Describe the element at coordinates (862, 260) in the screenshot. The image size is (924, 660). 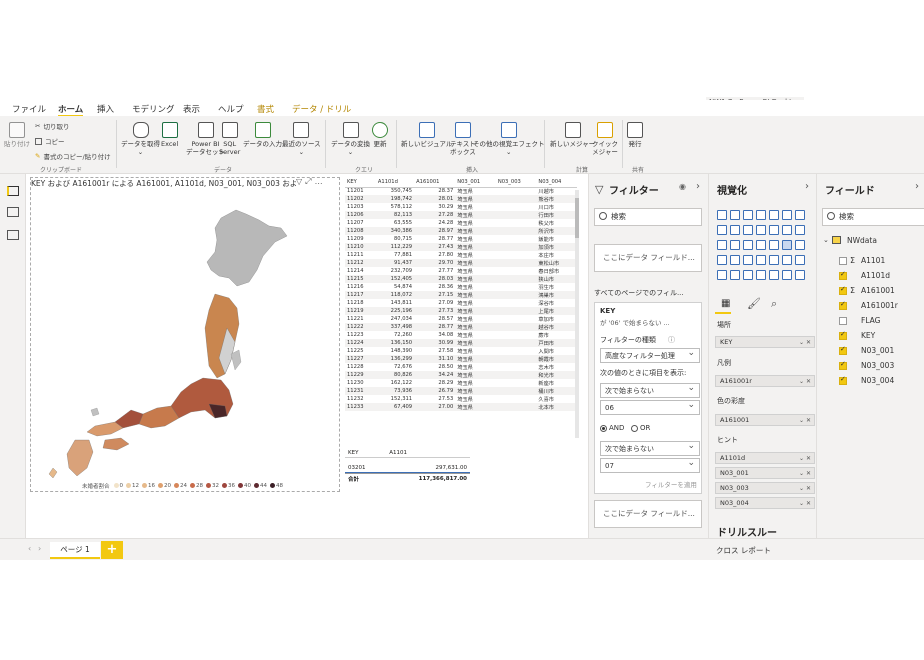
I see `field-item: Σ A1101` at that location.